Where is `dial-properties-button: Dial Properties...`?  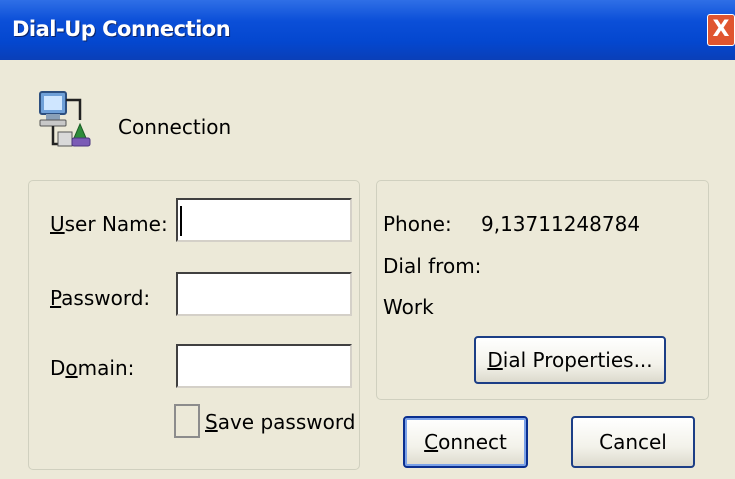 dial-properties-button: Dial Properties... is located at coordinates (570, 360).